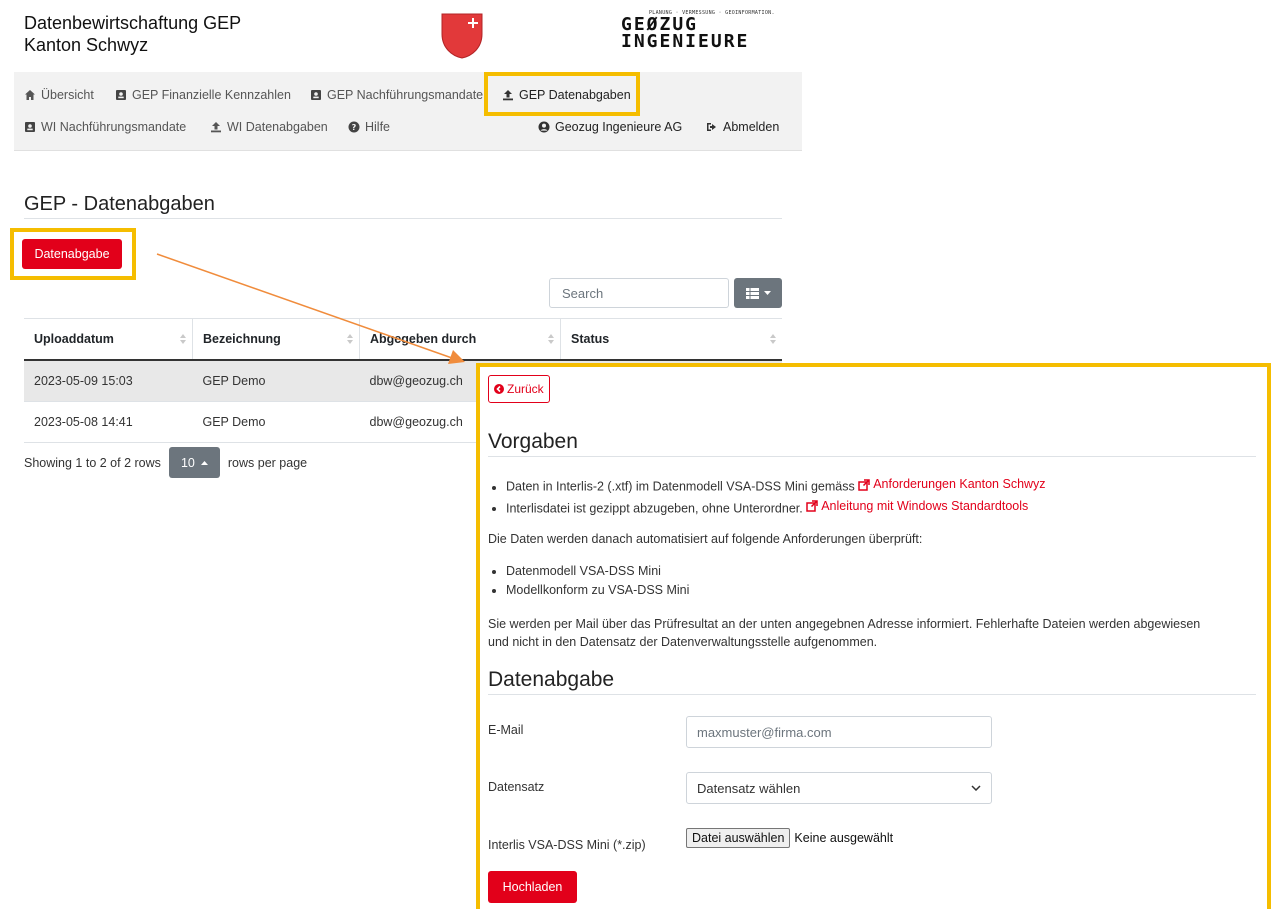 The image size is (1271, 909). Describe the element at coordinates (839, 788) in the screenshot. I see `dataset-select: Datensatz wählen` at that location.